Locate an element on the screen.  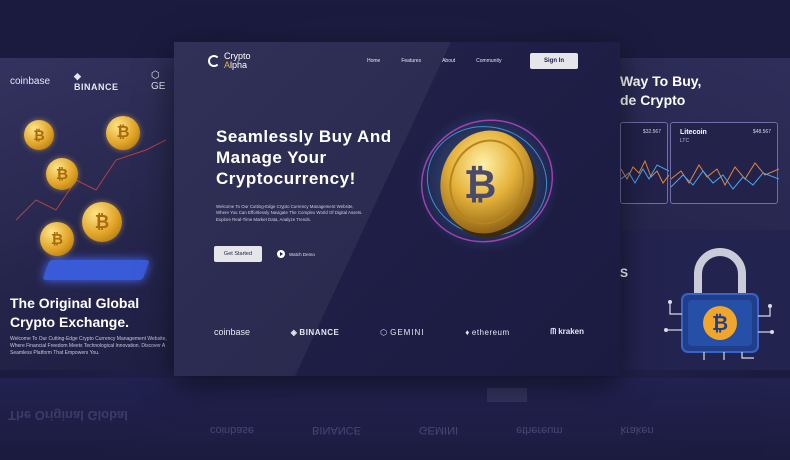
get-started-button: Get Started is located at coordinates (238, 254).